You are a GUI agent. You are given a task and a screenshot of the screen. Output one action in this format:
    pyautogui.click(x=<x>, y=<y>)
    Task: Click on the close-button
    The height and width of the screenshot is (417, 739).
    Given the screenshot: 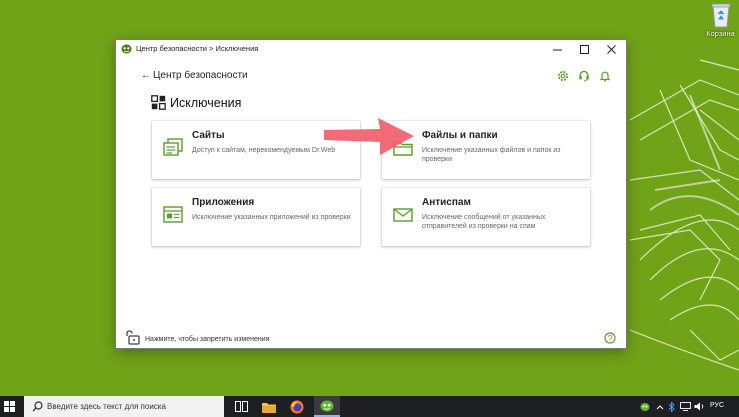 What is the action you would take?
    pyautogui.click(x=611, y=49)
    